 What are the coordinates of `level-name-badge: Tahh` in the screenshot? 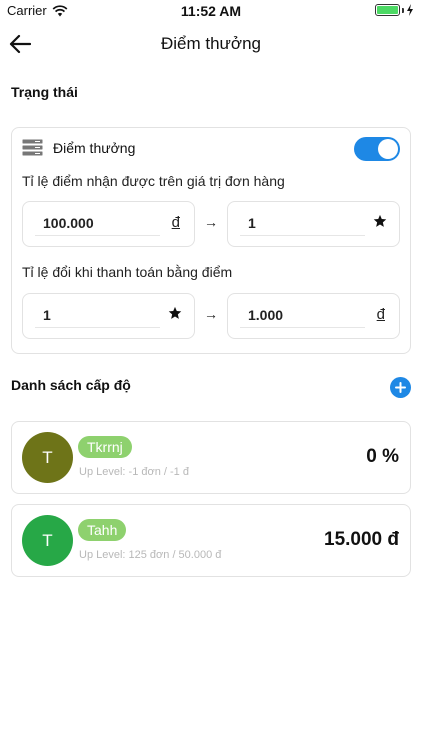 It's located at (102, 530).